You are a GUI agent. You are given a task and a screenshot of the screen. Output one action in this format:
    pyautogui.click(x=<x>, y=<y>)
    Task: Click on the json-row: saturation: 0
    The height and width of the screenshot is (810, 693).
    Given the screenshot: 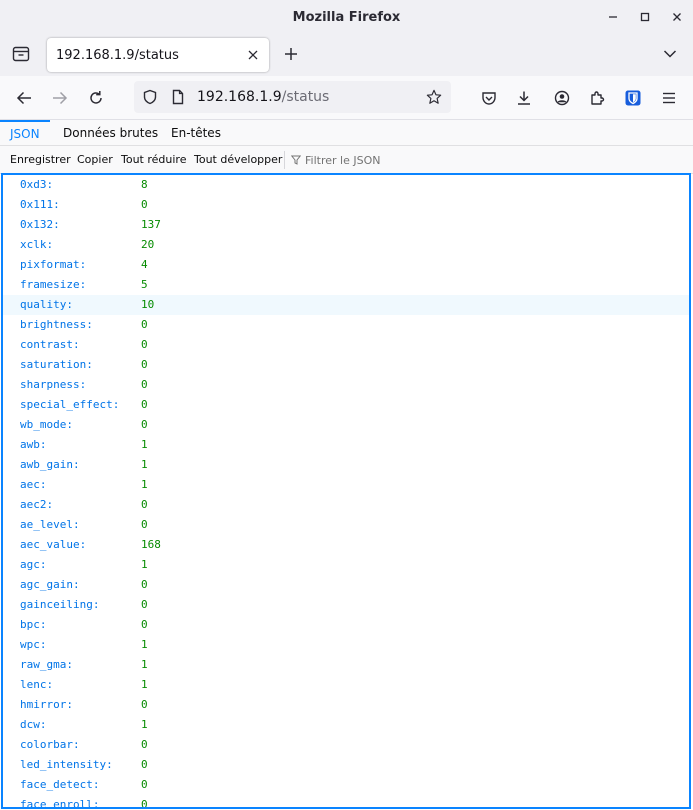 What is the action you would take?
    pyautogui.click(x=346, y=365)
    